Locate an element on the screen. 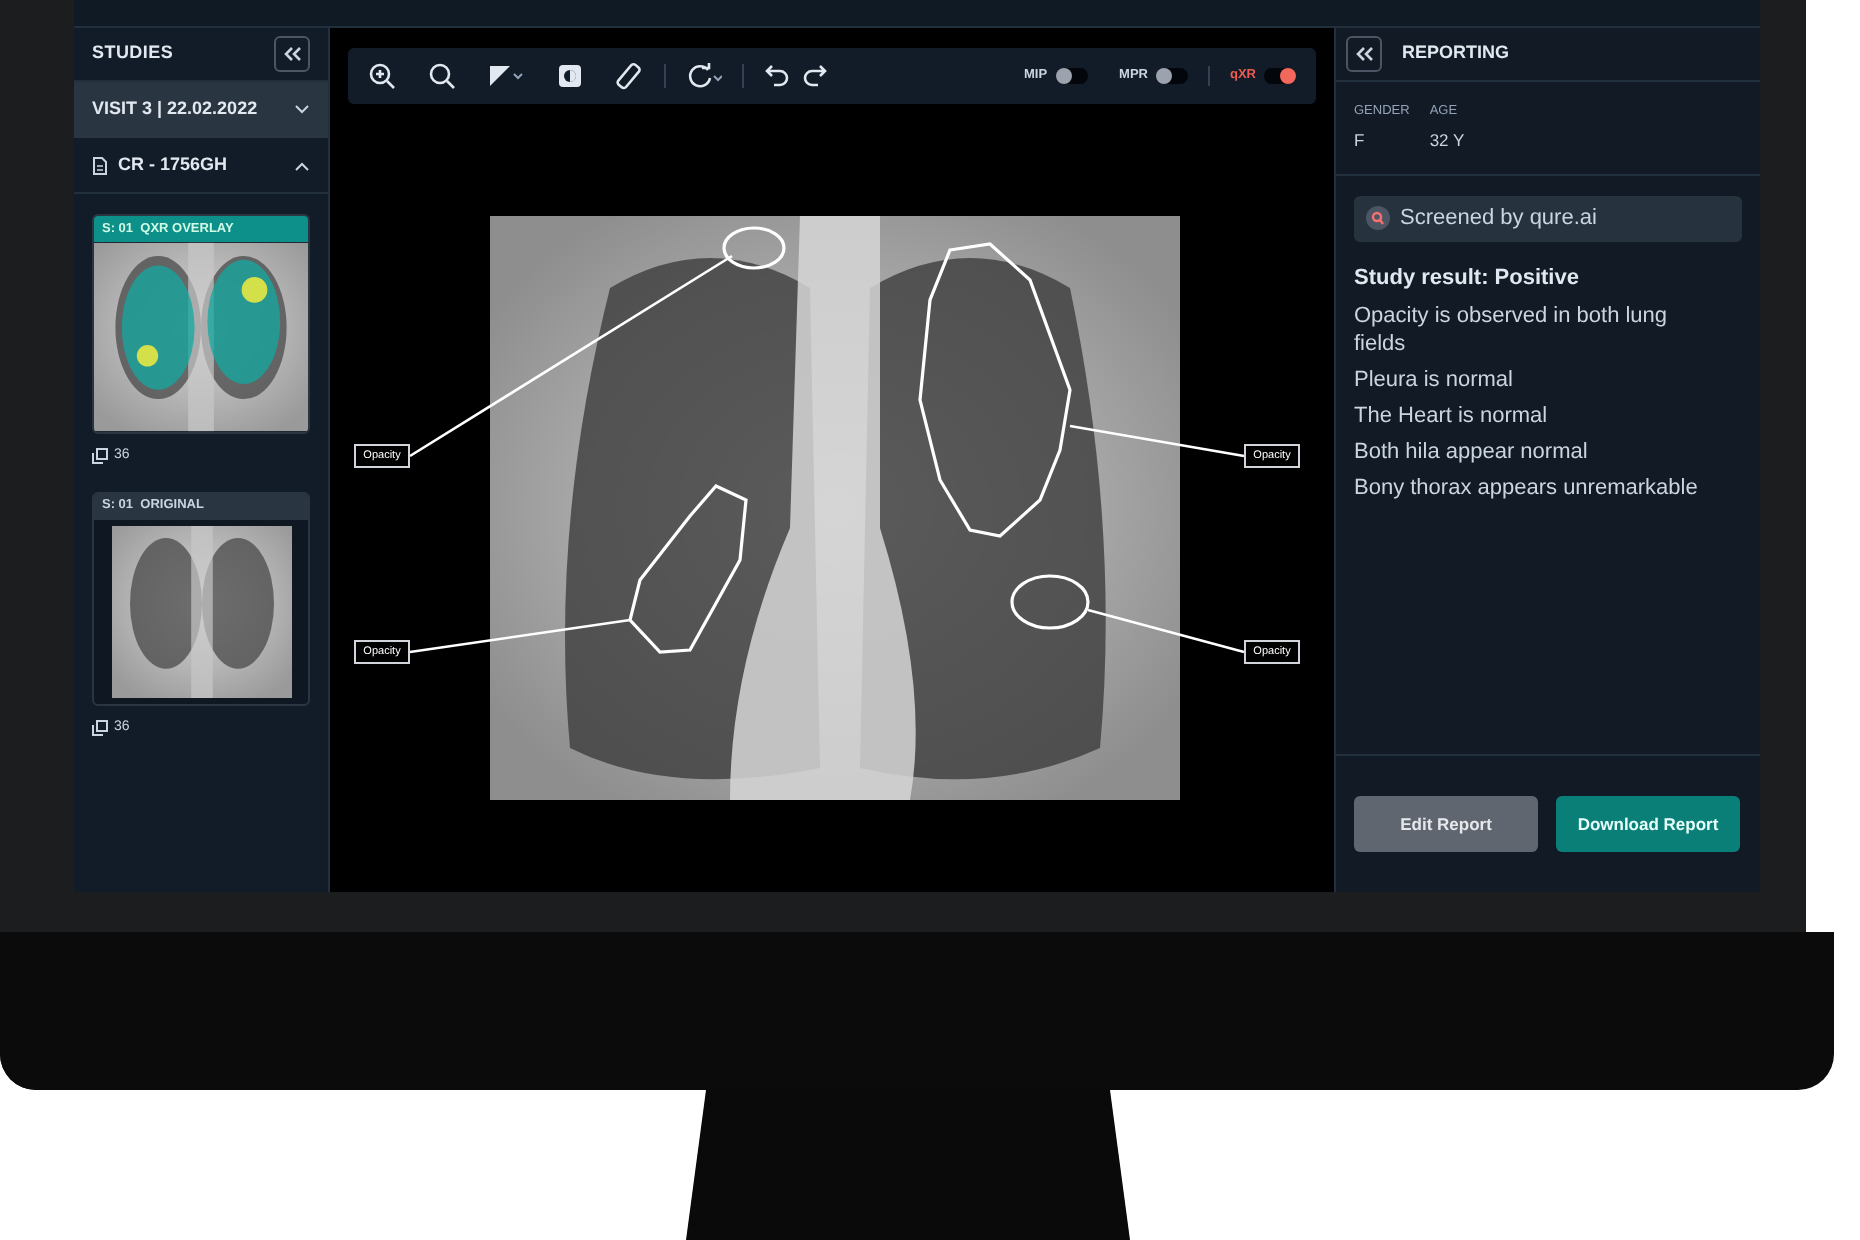 The width and height of the screenshot is (1860, 1240). panel-title: REPORTING is located at coordinates (1456, 53).